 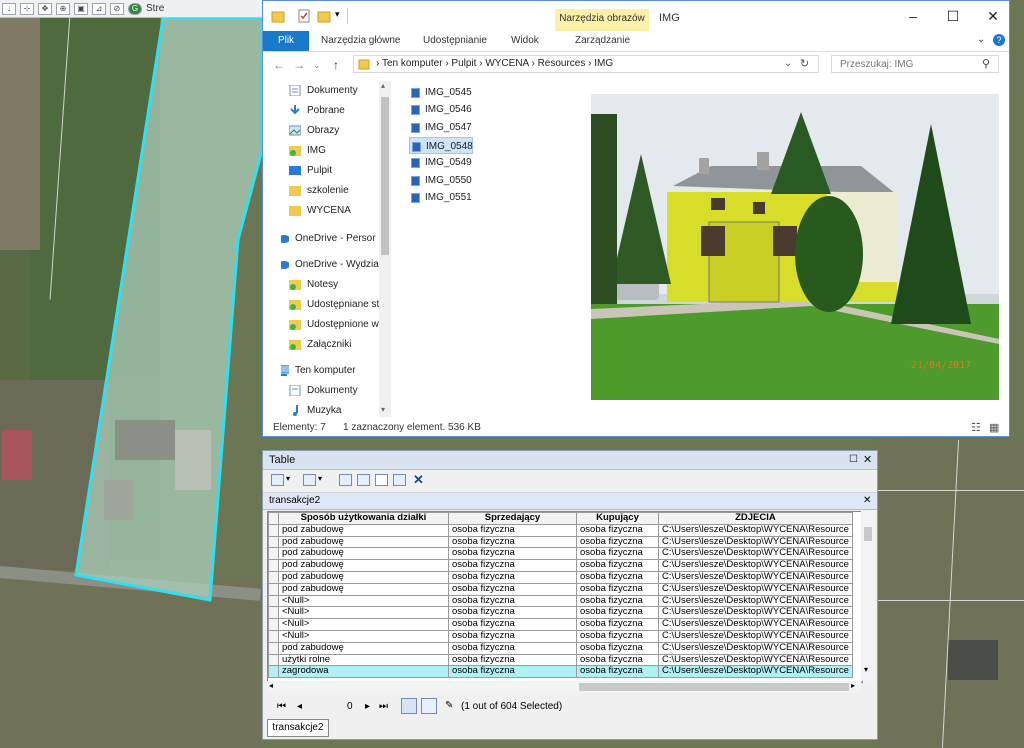 What do you see at coordinates (602, 41) in the screenshot?
I see `tab-manage: Zarządzanie` at bounding box center [602, 41].